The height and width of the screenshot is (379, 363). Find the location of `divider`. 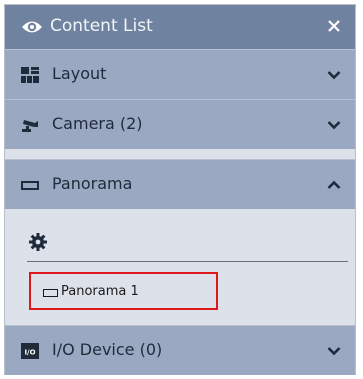

divider is located at coordinates (187, 261).